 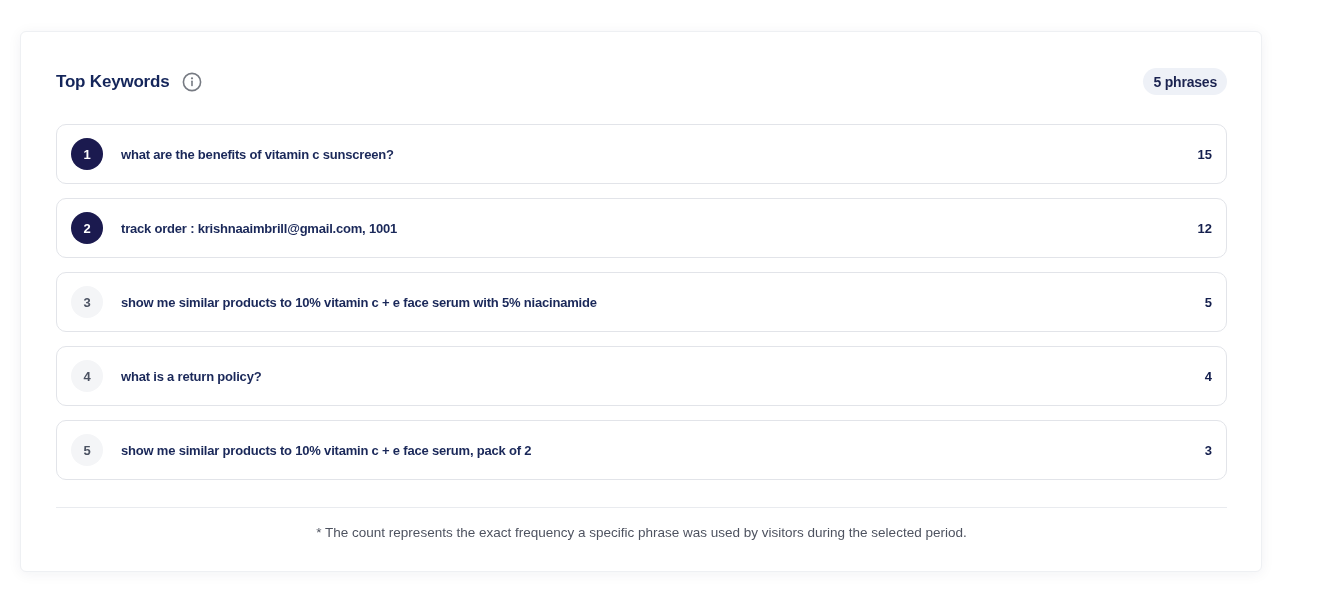 What do you see at coordinates (192, 81) in the screenshot?
I see `info-icon` at bounding box center [192, 81].